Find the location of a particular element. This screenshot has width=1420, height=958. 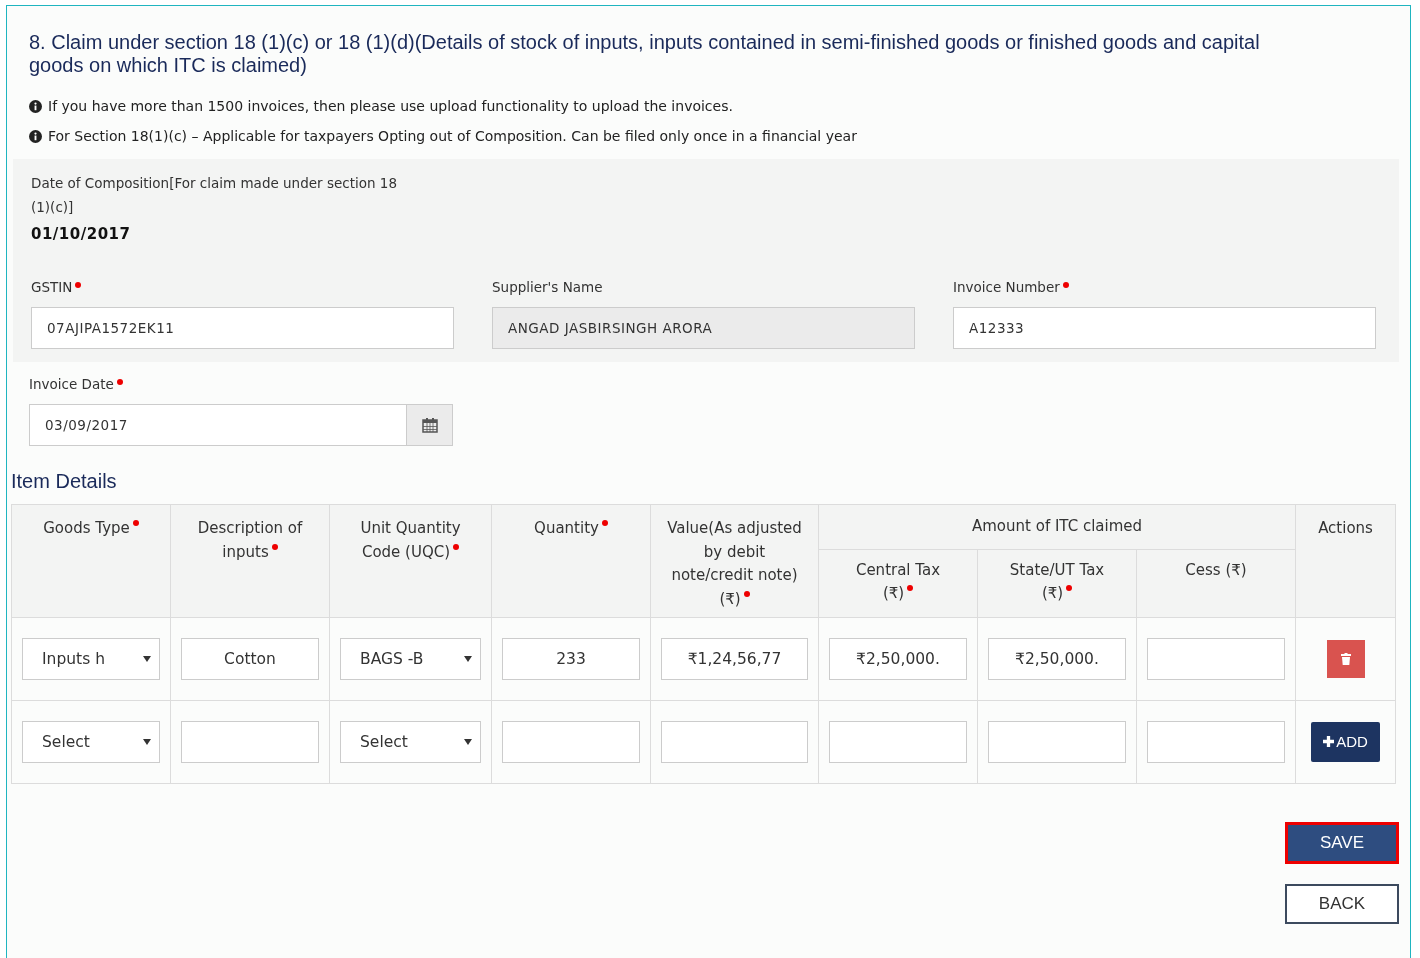

back-button: BACK is located at coordinates (1342, 903).